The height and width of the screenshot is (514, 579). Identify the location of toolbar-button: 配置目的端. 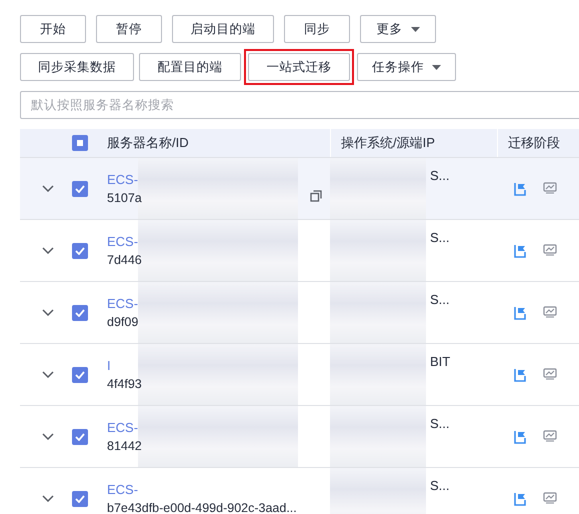
(190, 67).